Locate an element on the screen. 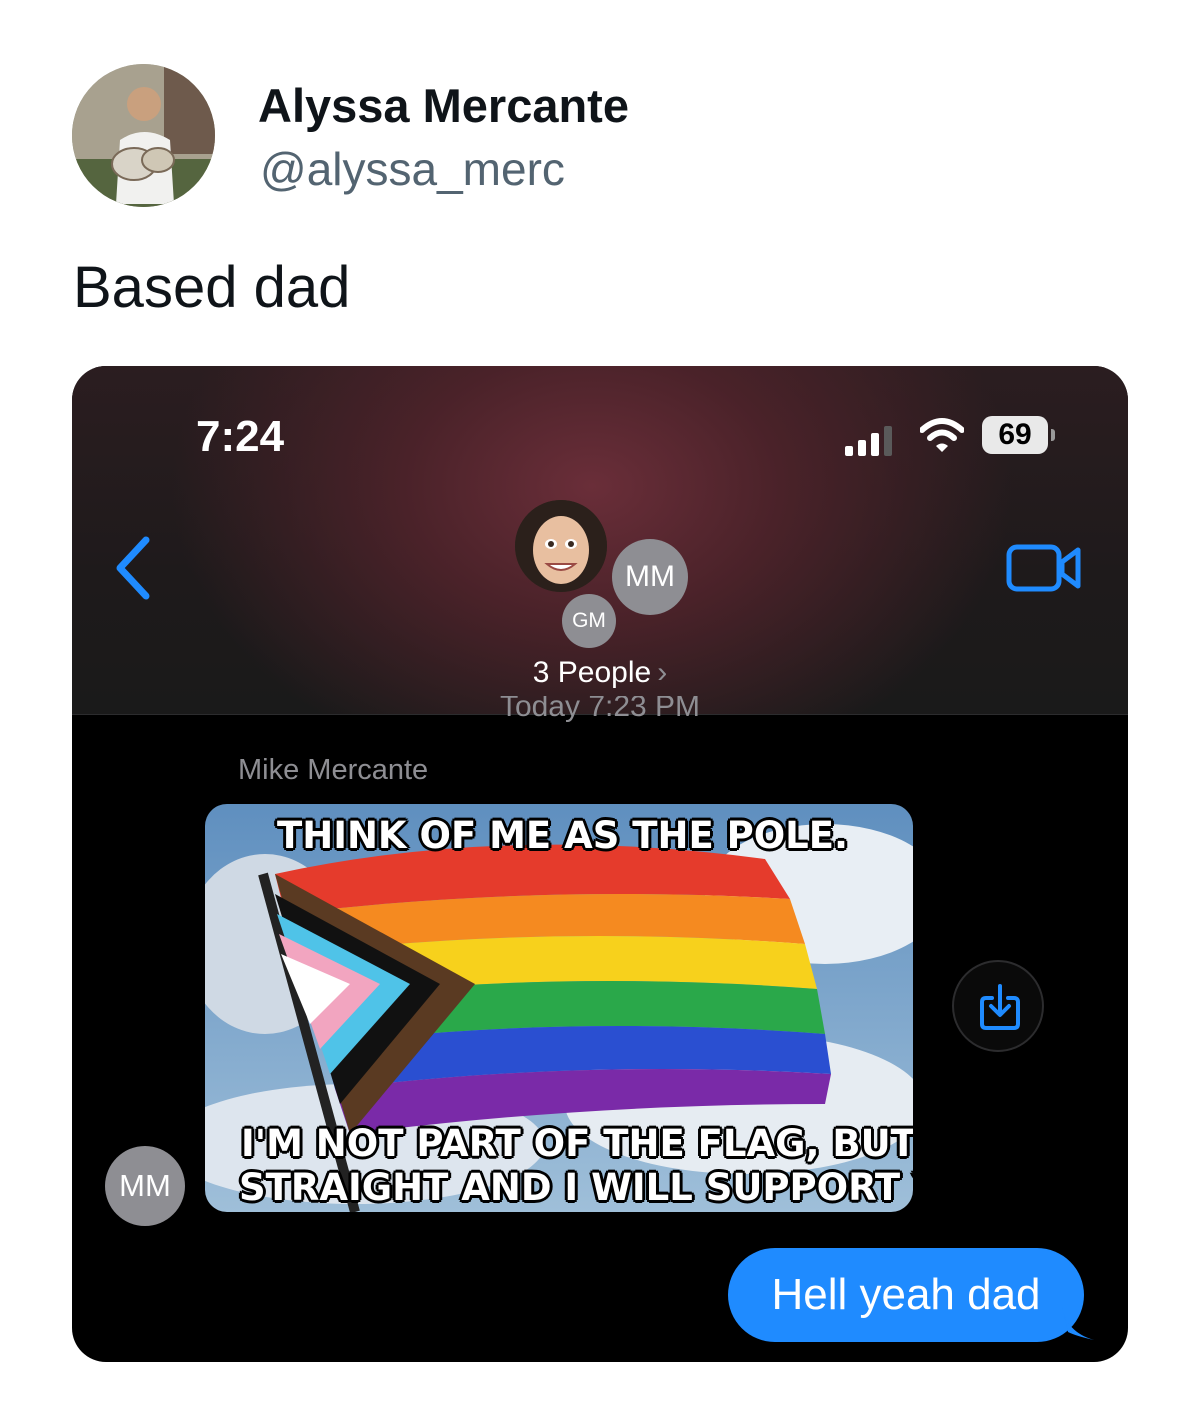  save-download-icon is located at coordinates (1000, 1007).